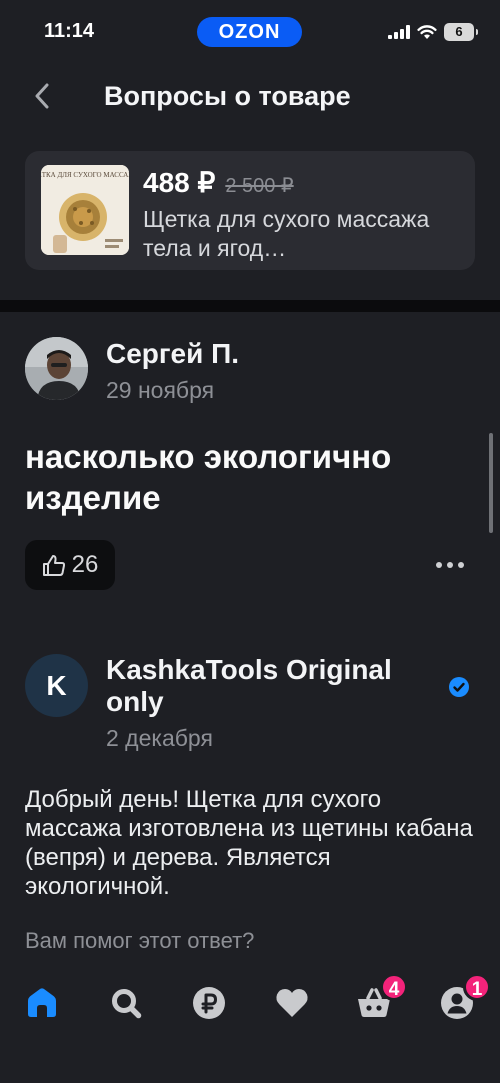 This screenshot has width=500, height=1083. Describe the element at coordinates (69, 31) in the screenshot. I see `status-time: 11:14` at that location.